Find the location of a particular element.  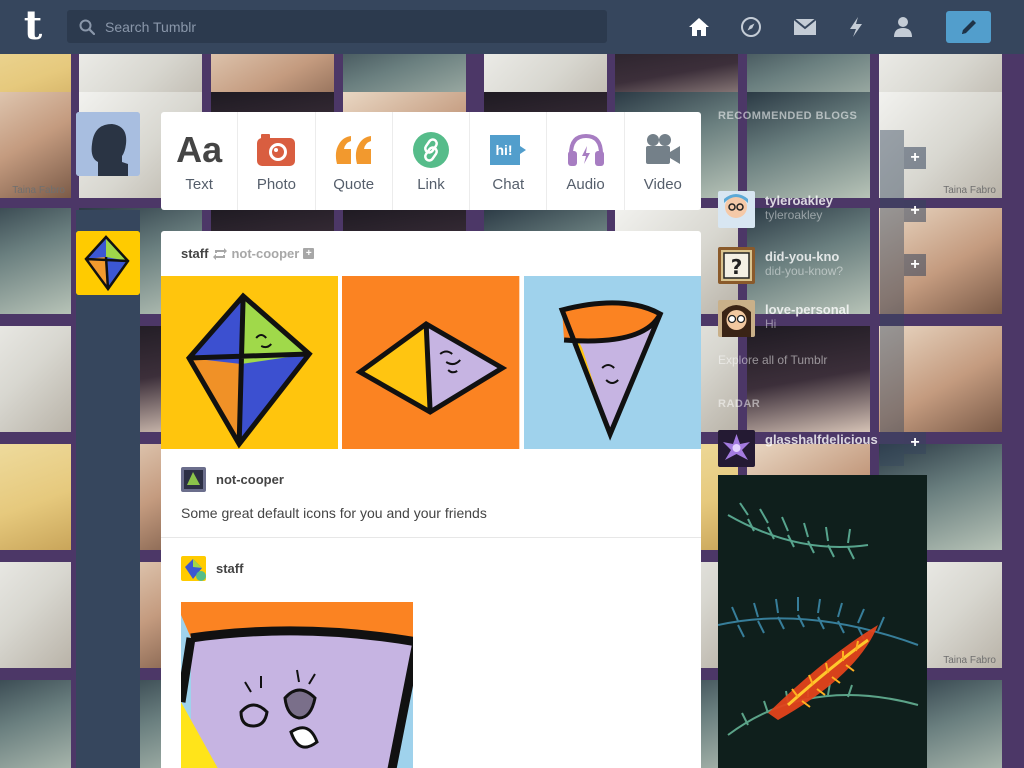

original-author-link: staff is located at coordinates (229, 568).